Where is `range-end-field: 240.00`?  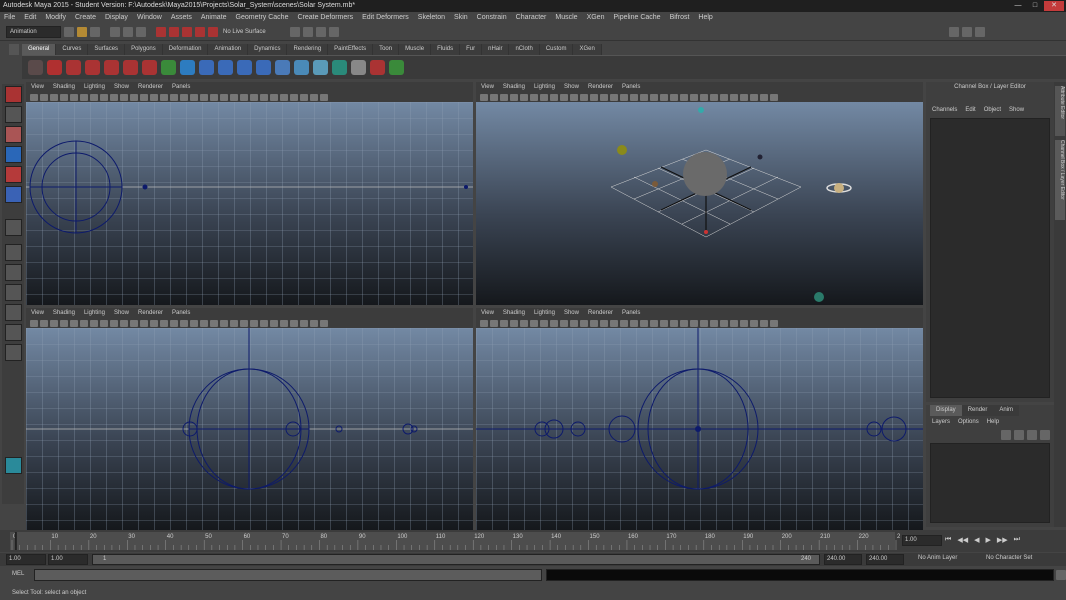 range-end-field: 240.00 is located at coordinates (843, 559).